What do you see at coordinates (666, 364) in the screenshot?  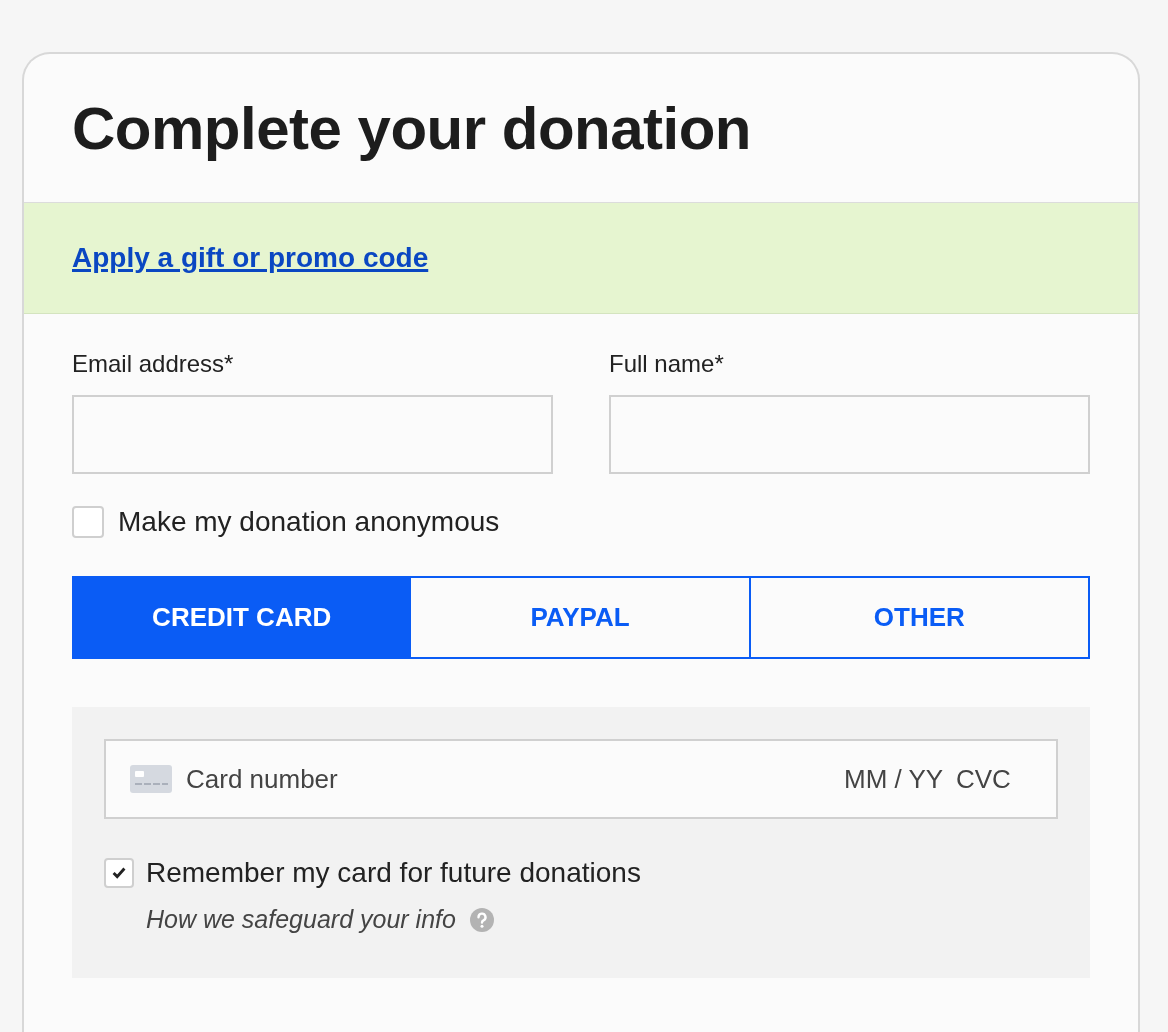 I see `field-label: Full name*` at bounding box center [666, 364].